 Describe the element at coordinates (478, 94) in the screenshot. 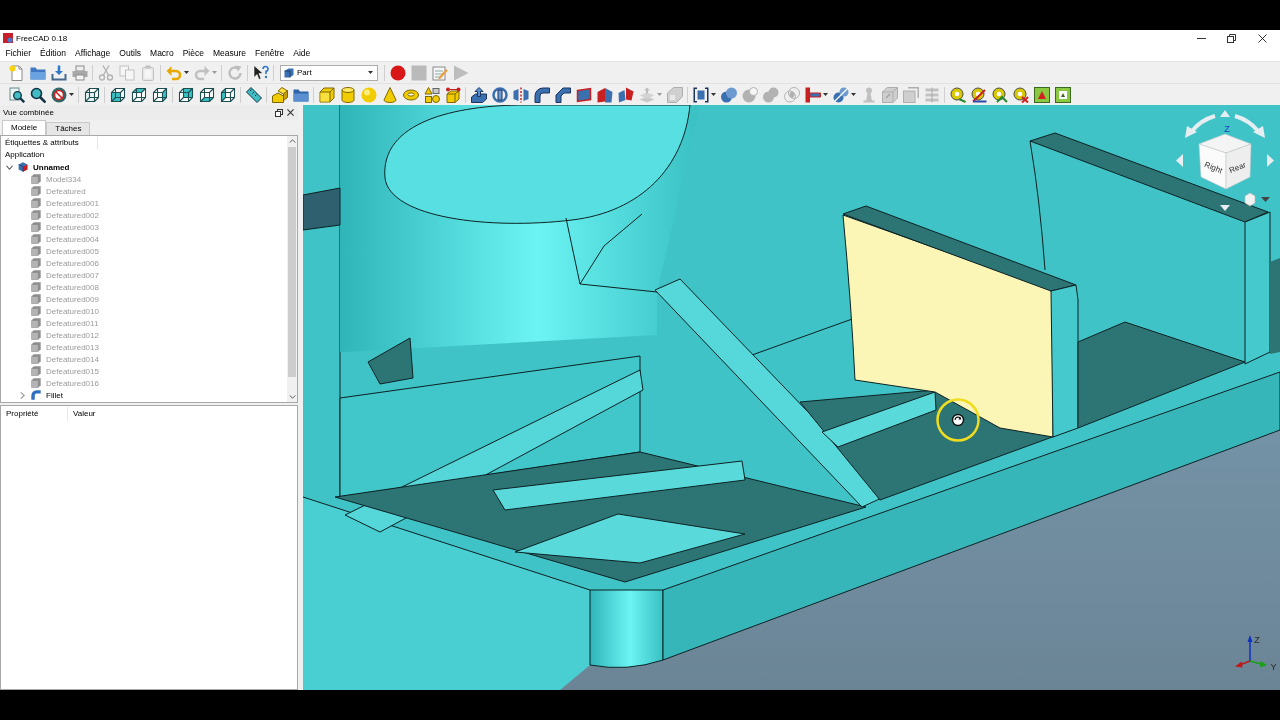

I see `extrude-icon` at that location.